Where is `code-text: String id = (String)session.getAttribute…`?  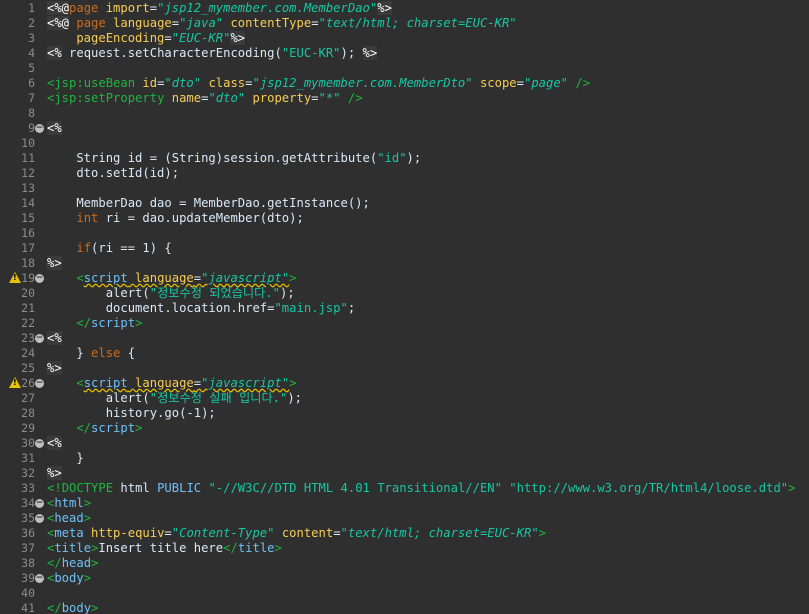 code-text: String id = (String)session.getAttribute… is located at coordinates (234, 158).